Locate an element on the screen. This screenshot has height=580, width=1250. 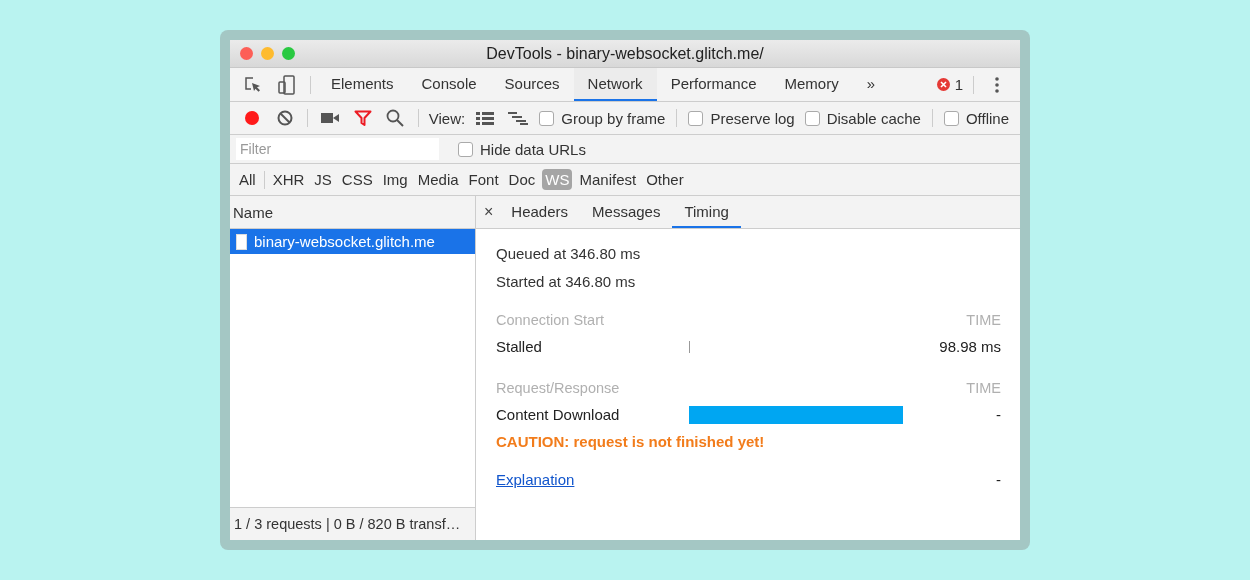
request-name: binary-websocket.glitch.me is located at coordinates (344, 241).